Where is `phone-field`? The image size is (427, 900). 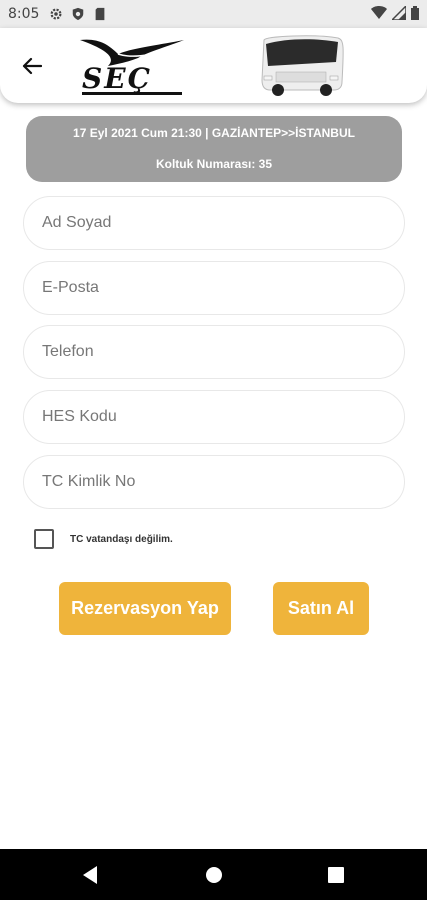
phone-field is located at coordinates (214, 352).